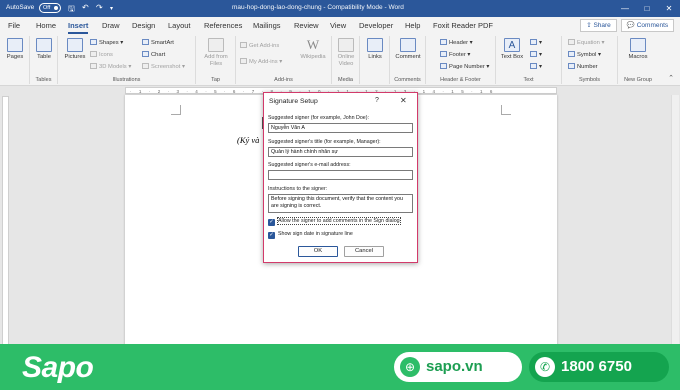  I want to click on autosave-toggle: Off, so click(50, 8).